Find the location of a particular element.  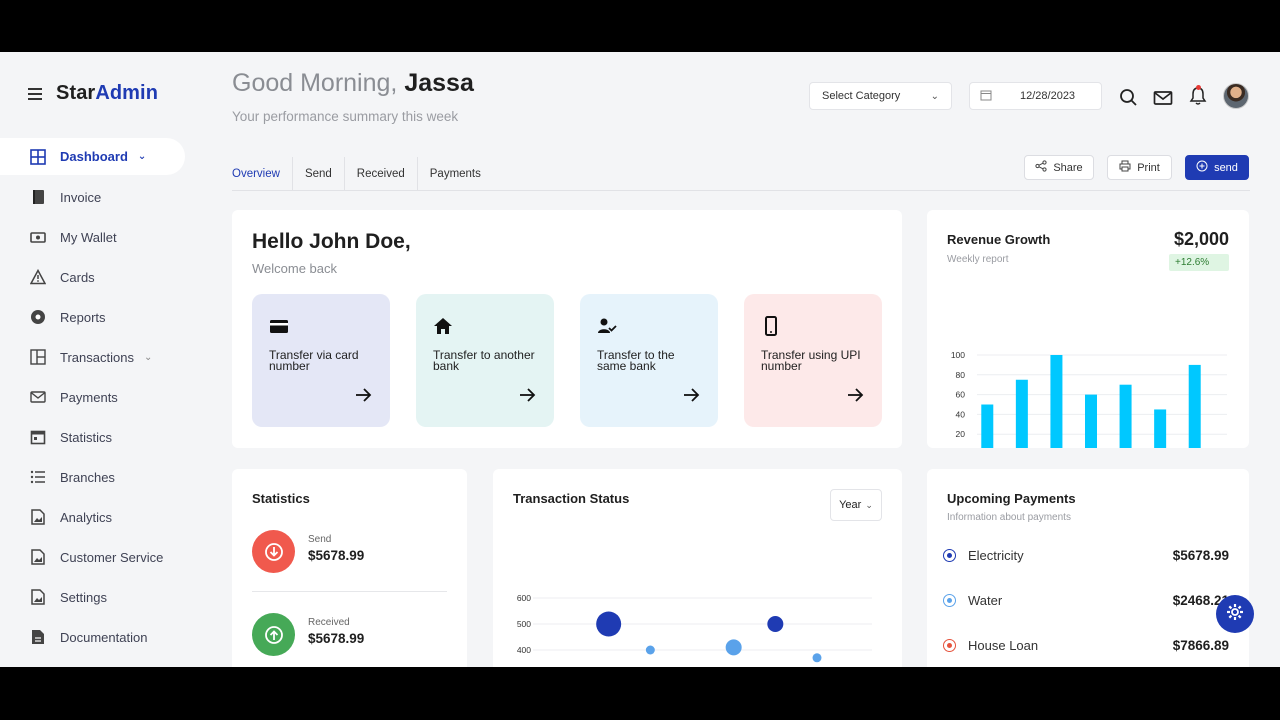

page-subtitle: Your performance summary this week is located at coordinates (345, 116).